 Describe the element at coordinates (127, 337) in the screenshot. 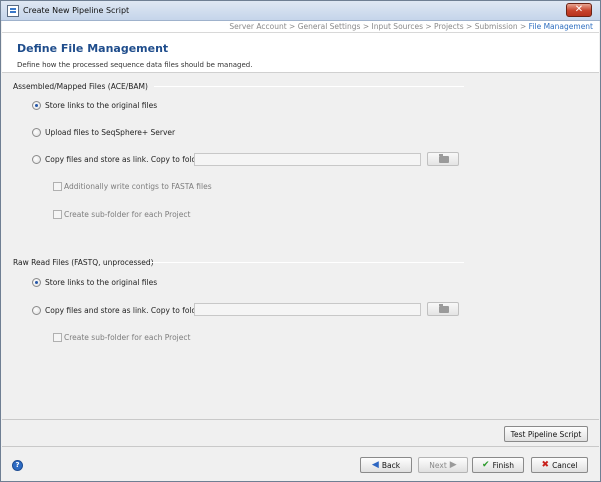

I see `raw-subfolder-label: Create sub-folder for each Project` at that location.